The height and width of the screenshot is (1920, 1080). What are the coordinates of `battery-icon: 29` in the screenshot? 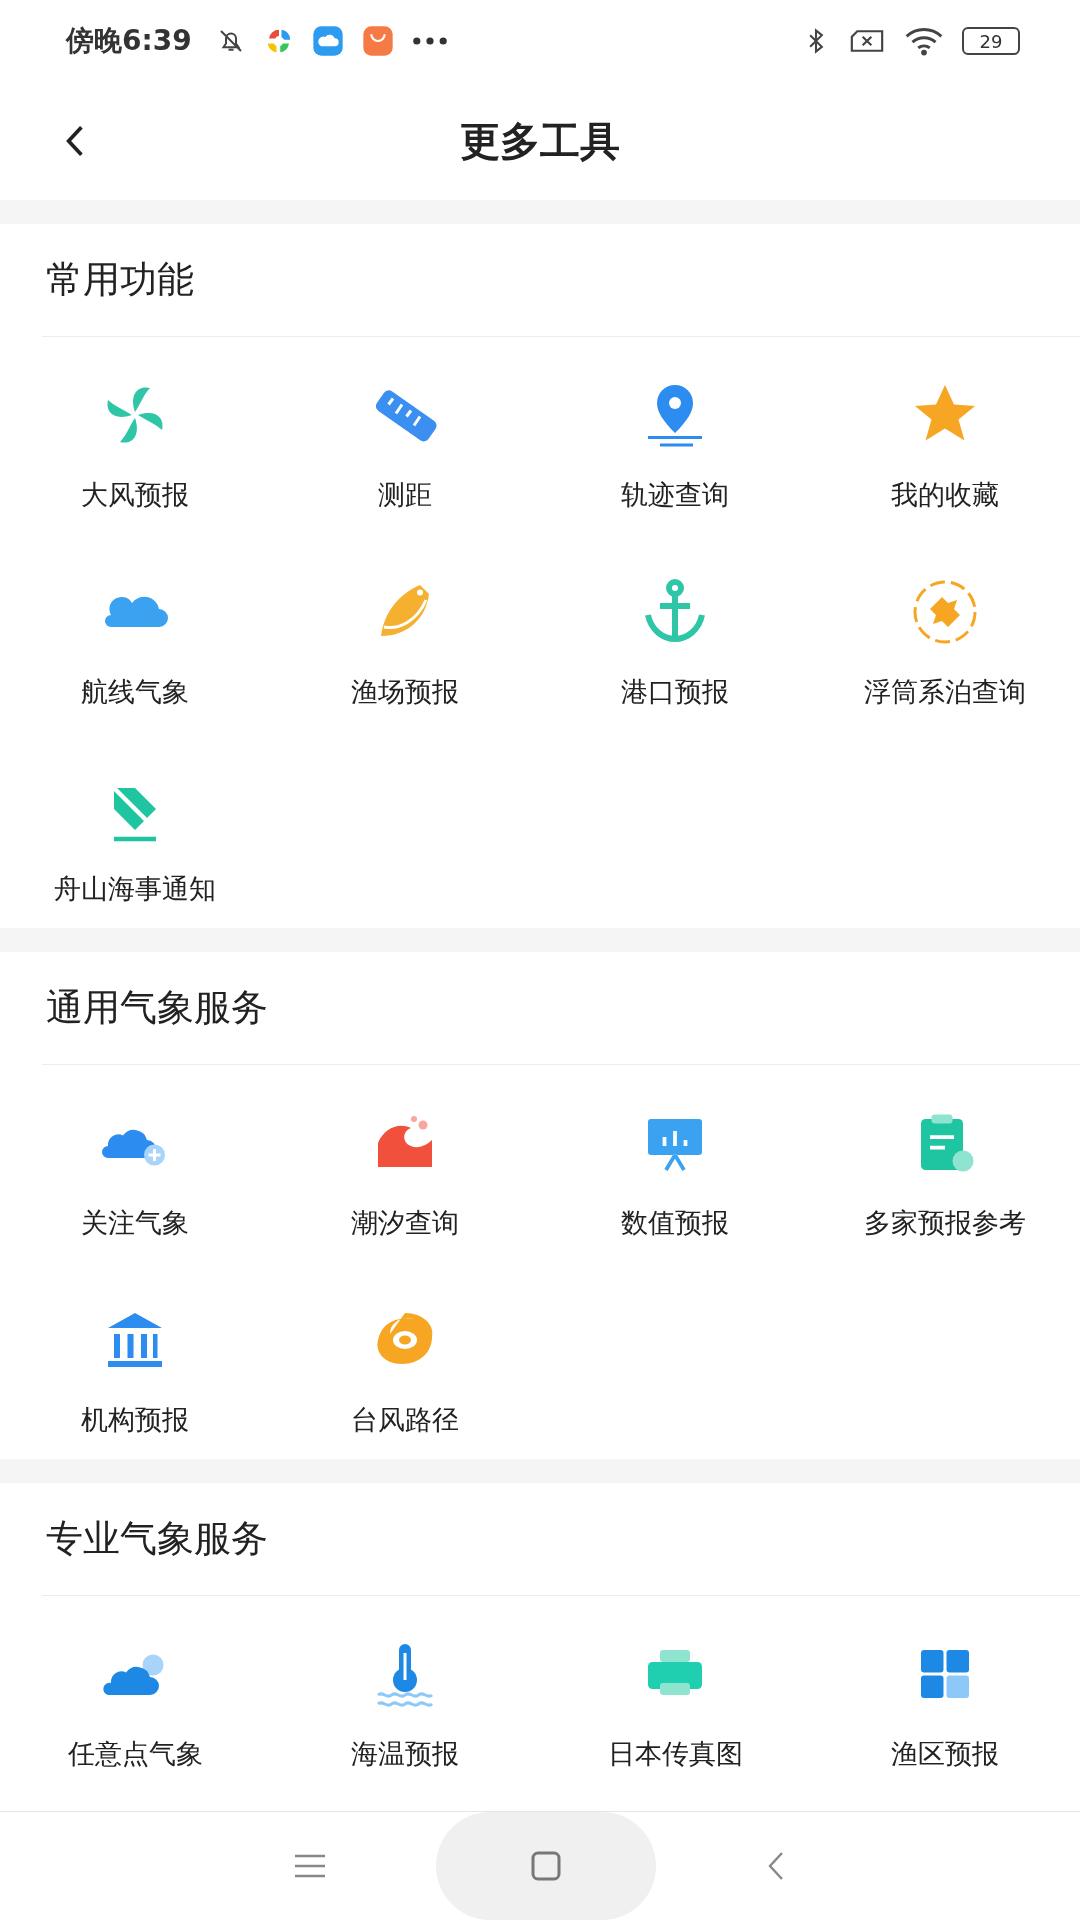 It's located at (991, 41).